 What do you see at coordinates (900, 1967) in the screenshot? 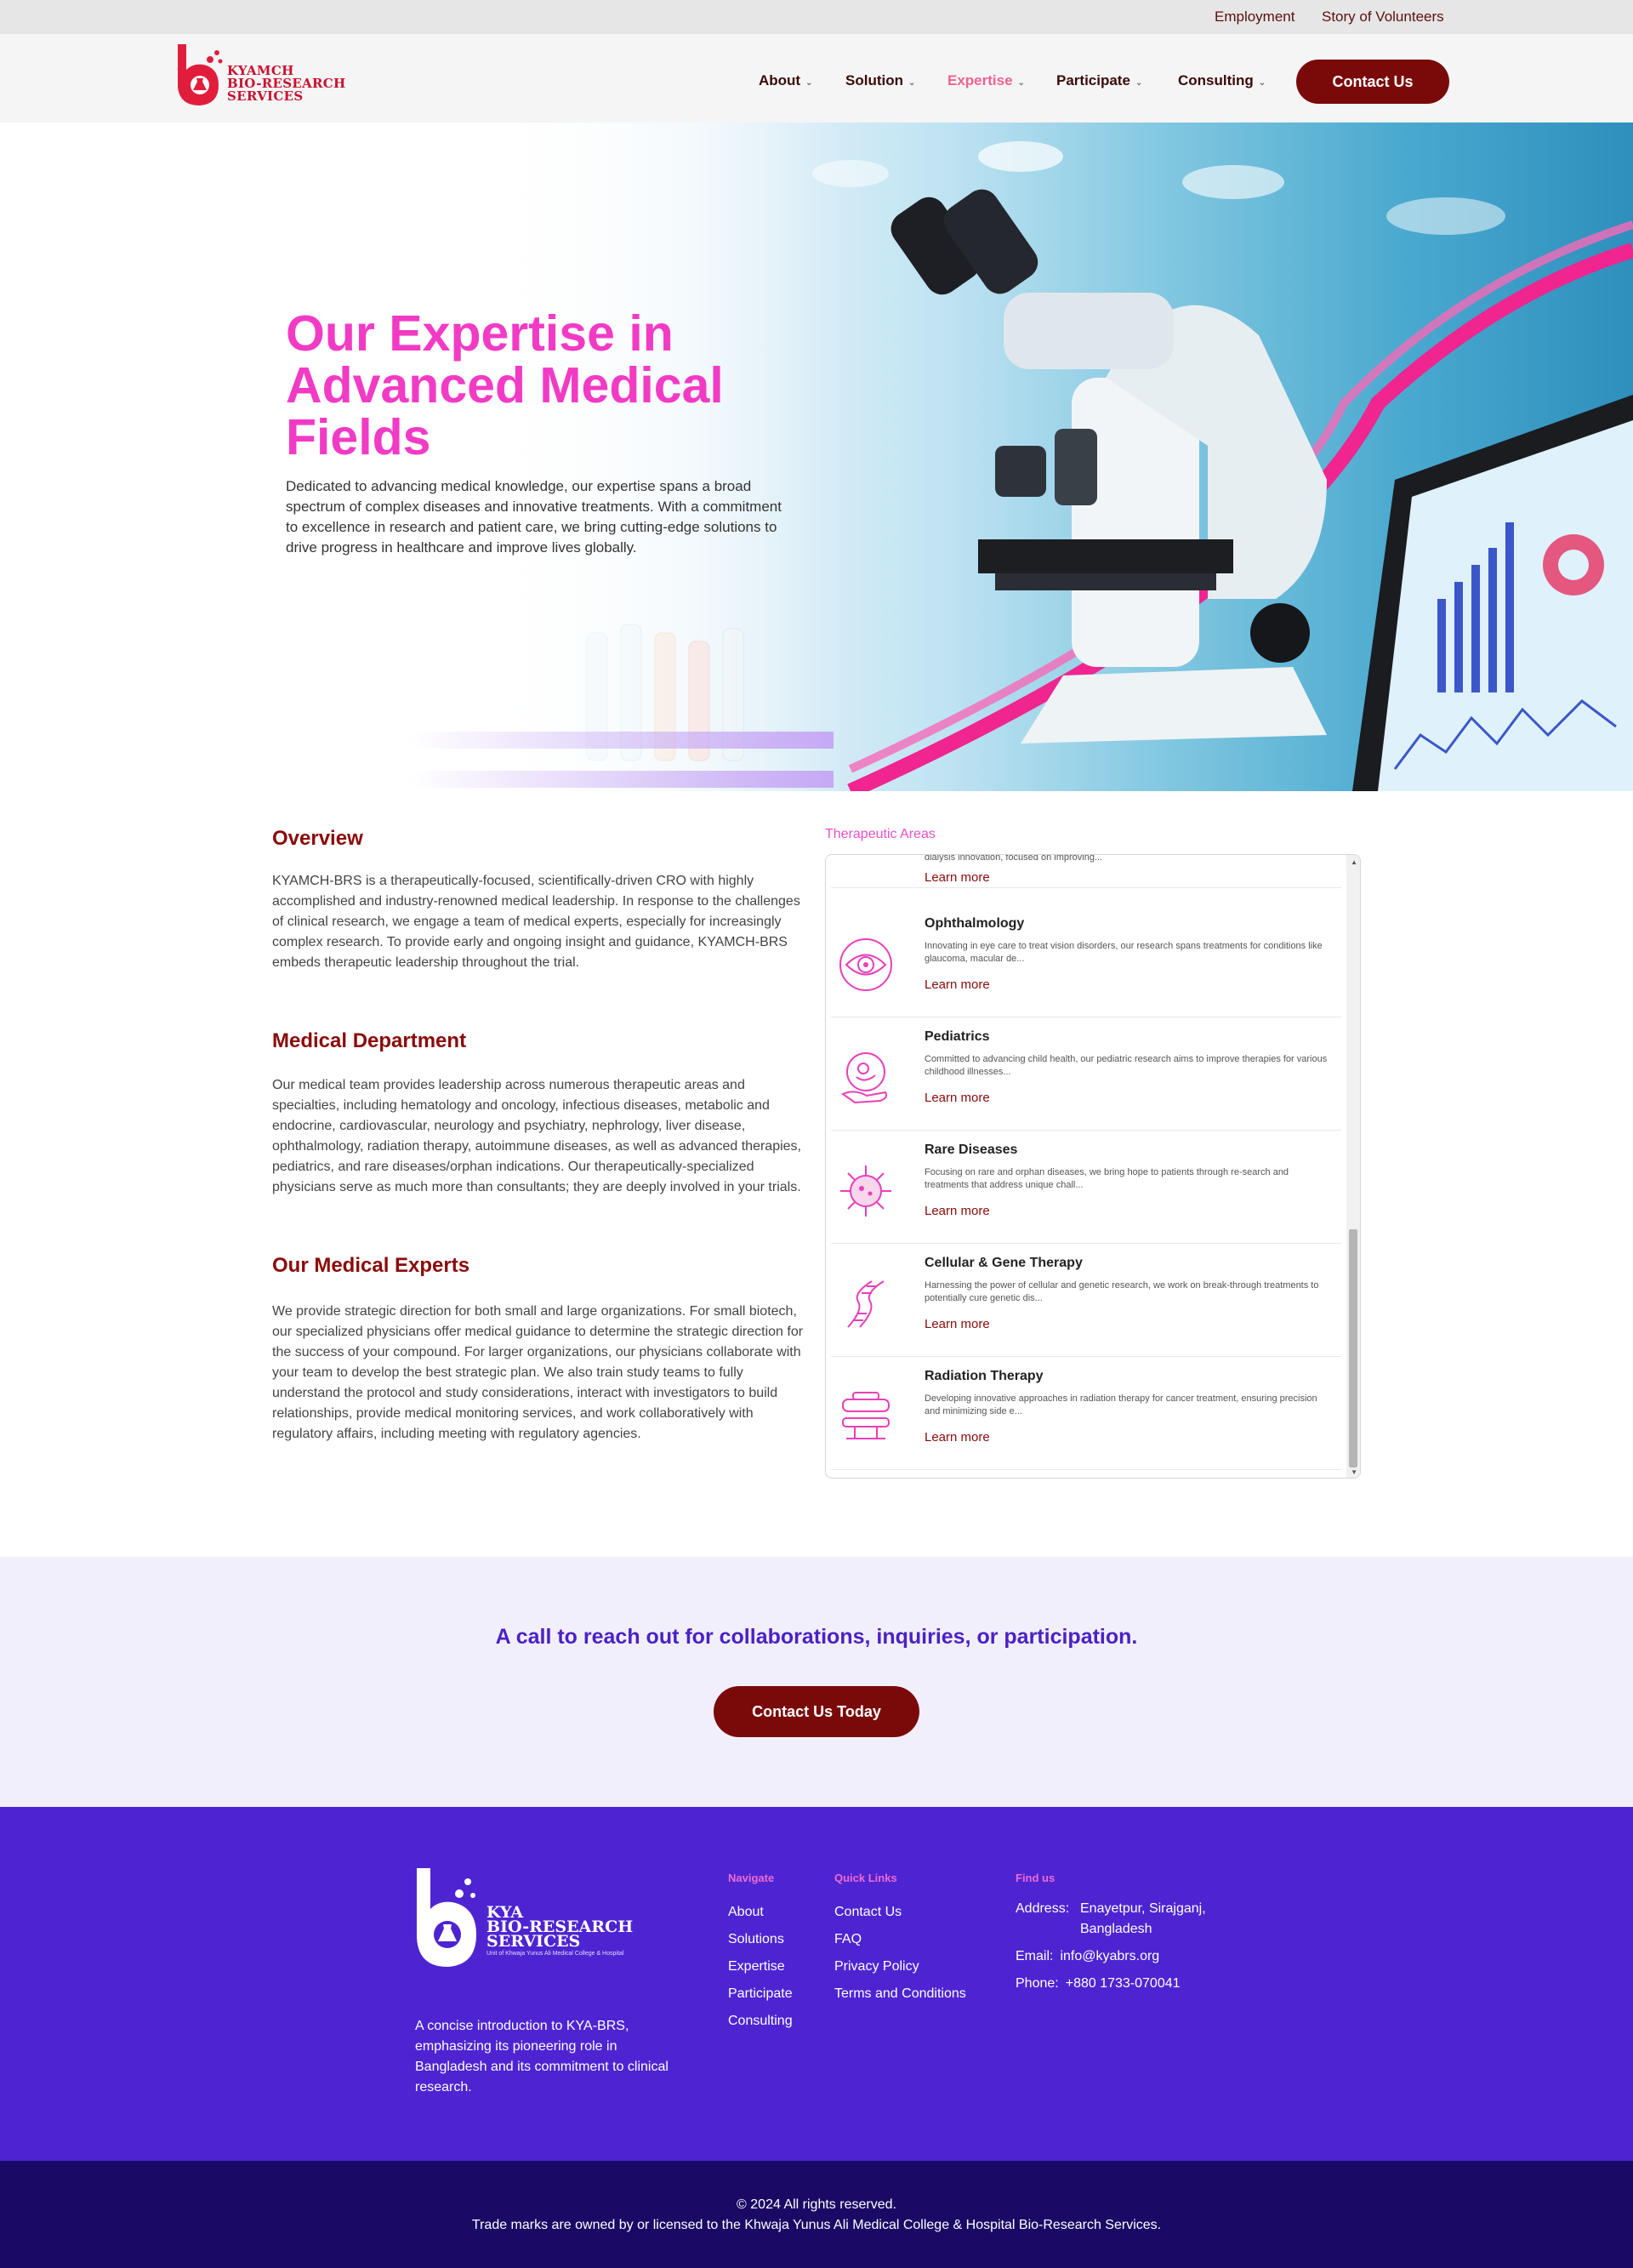
I see `footer-link-privacy-policy: Privacy Policy` at bounding box center [900, 1967].